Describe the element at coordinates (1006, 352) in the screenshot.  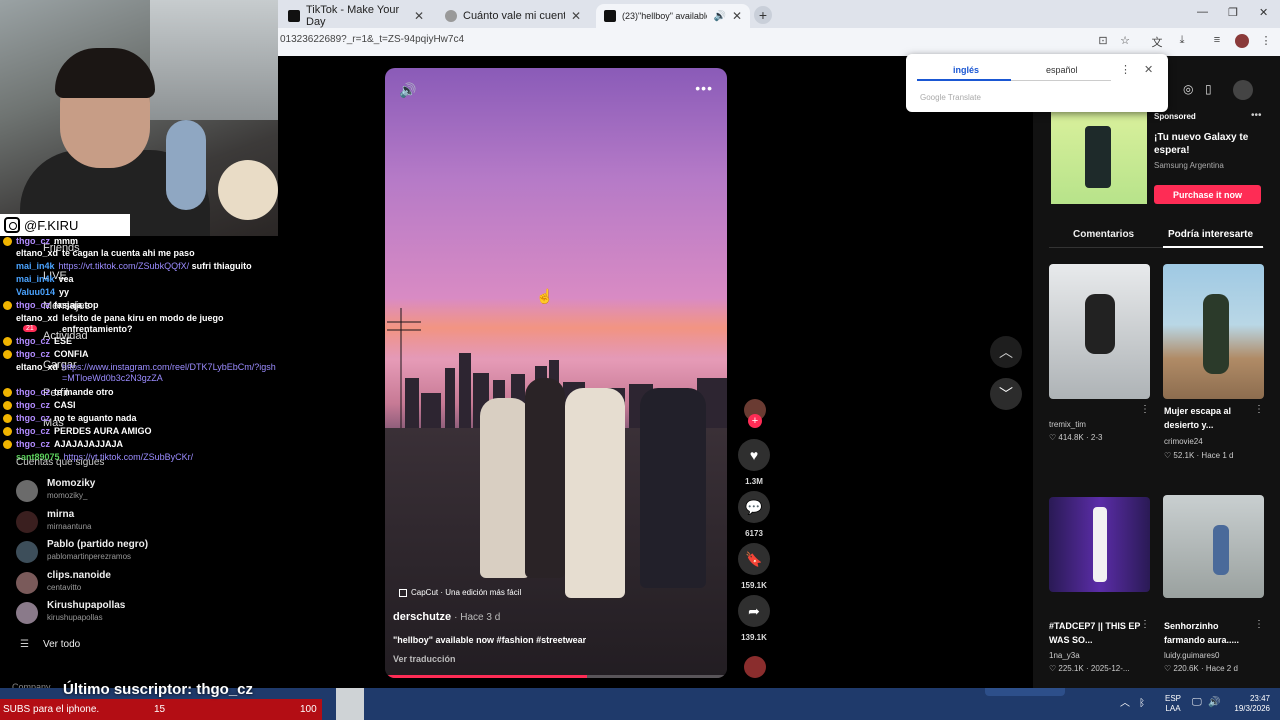
I see `previous-video-button: ︿` at that location.